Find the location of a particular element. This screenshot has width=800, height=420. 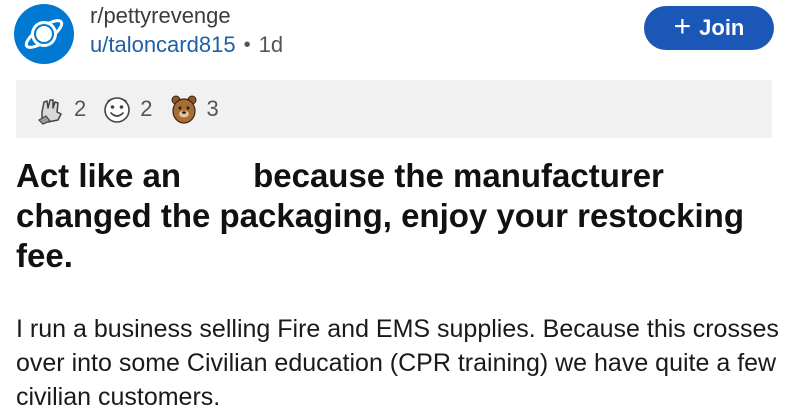

post-age: 1d is located at coordinates (271, 44).